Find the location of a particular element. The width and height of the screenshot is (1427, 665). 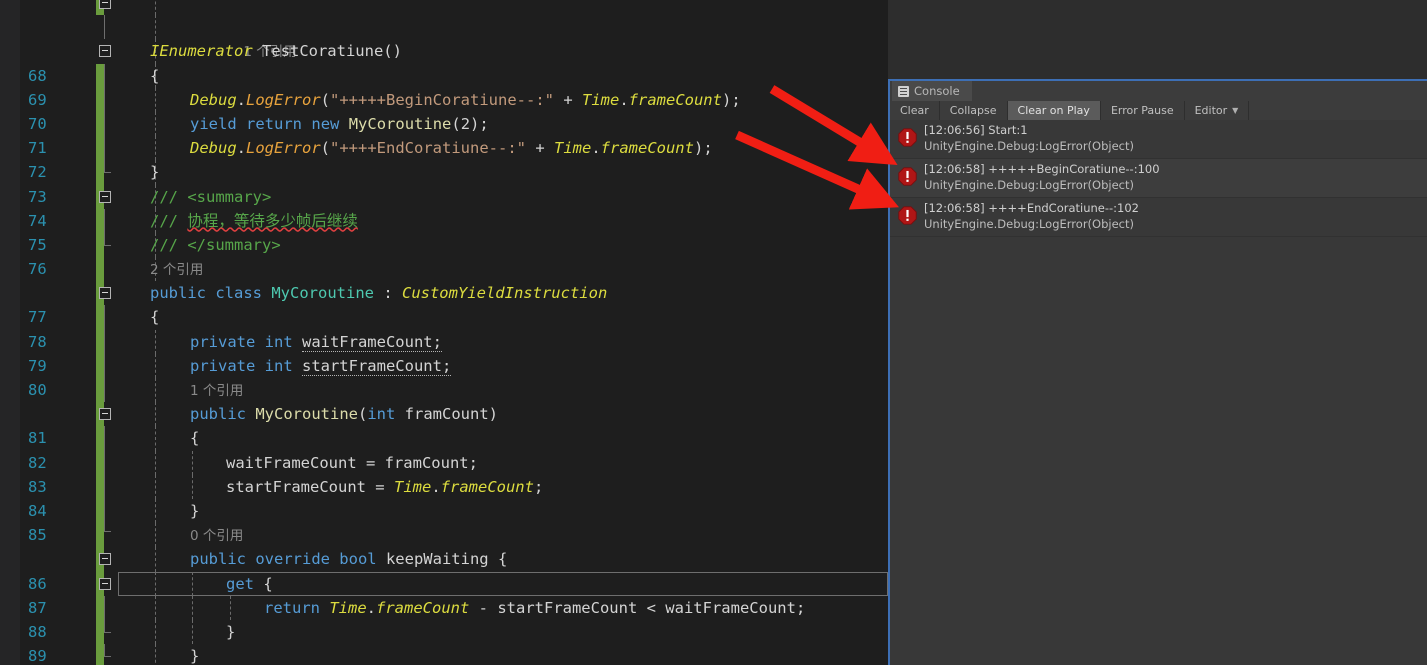

code-line-current: 84 startFrameCount = Time.frameCount; is located at coordinates (444, 535).